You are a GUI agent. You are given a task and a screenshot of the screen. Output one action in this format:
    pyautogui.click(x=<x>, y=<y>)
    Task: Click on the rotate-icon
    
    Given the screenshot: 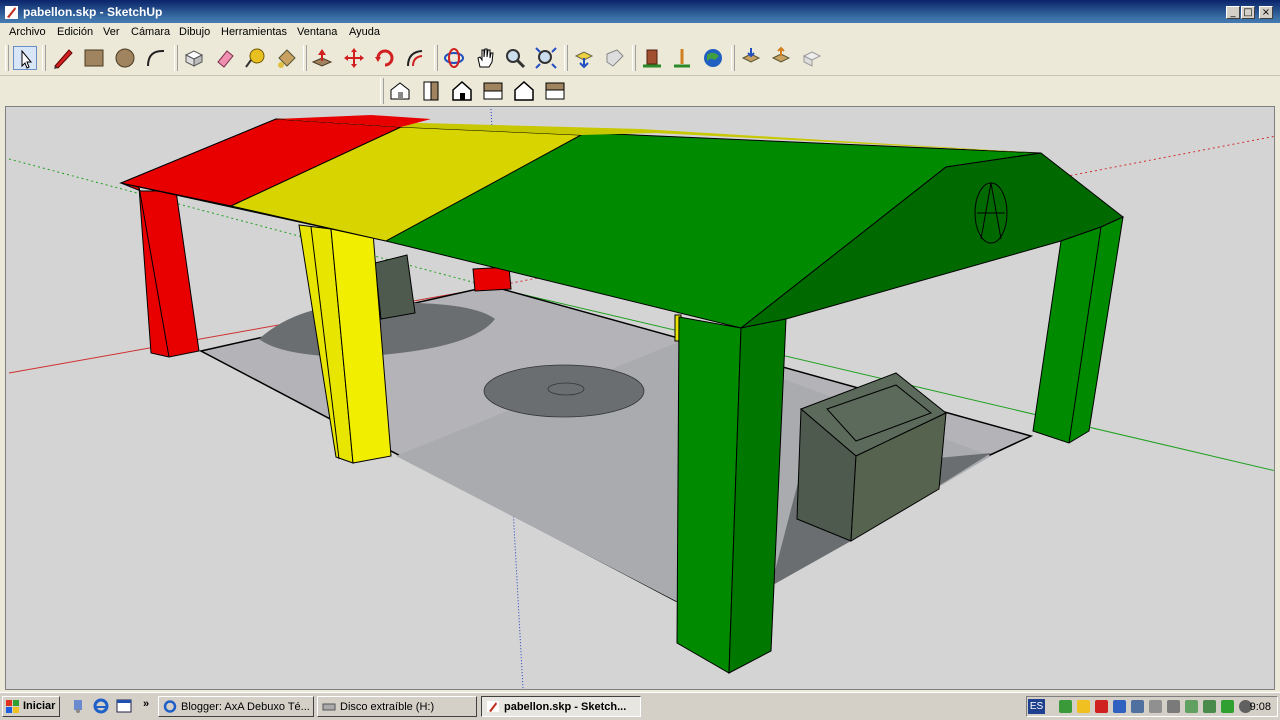 What is the action you would take?
    pyautogui.click(x=384, y=58)
    